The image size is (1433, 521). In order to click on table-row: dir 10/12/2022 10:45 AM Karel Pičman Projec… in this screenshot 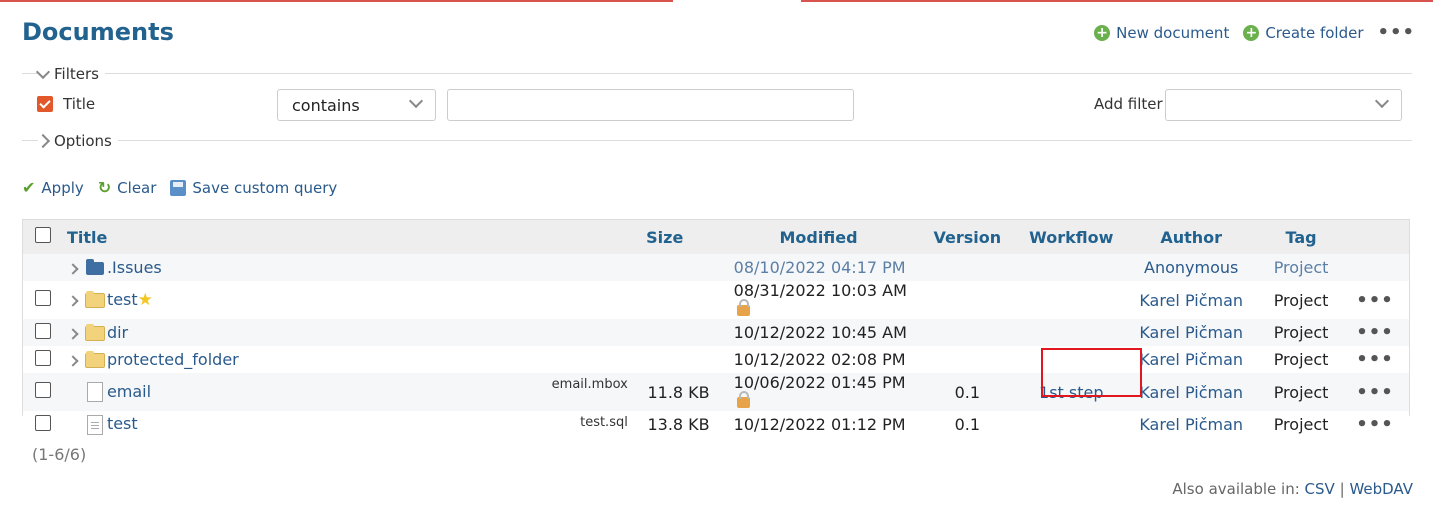, I will do `click(716, 332)`.